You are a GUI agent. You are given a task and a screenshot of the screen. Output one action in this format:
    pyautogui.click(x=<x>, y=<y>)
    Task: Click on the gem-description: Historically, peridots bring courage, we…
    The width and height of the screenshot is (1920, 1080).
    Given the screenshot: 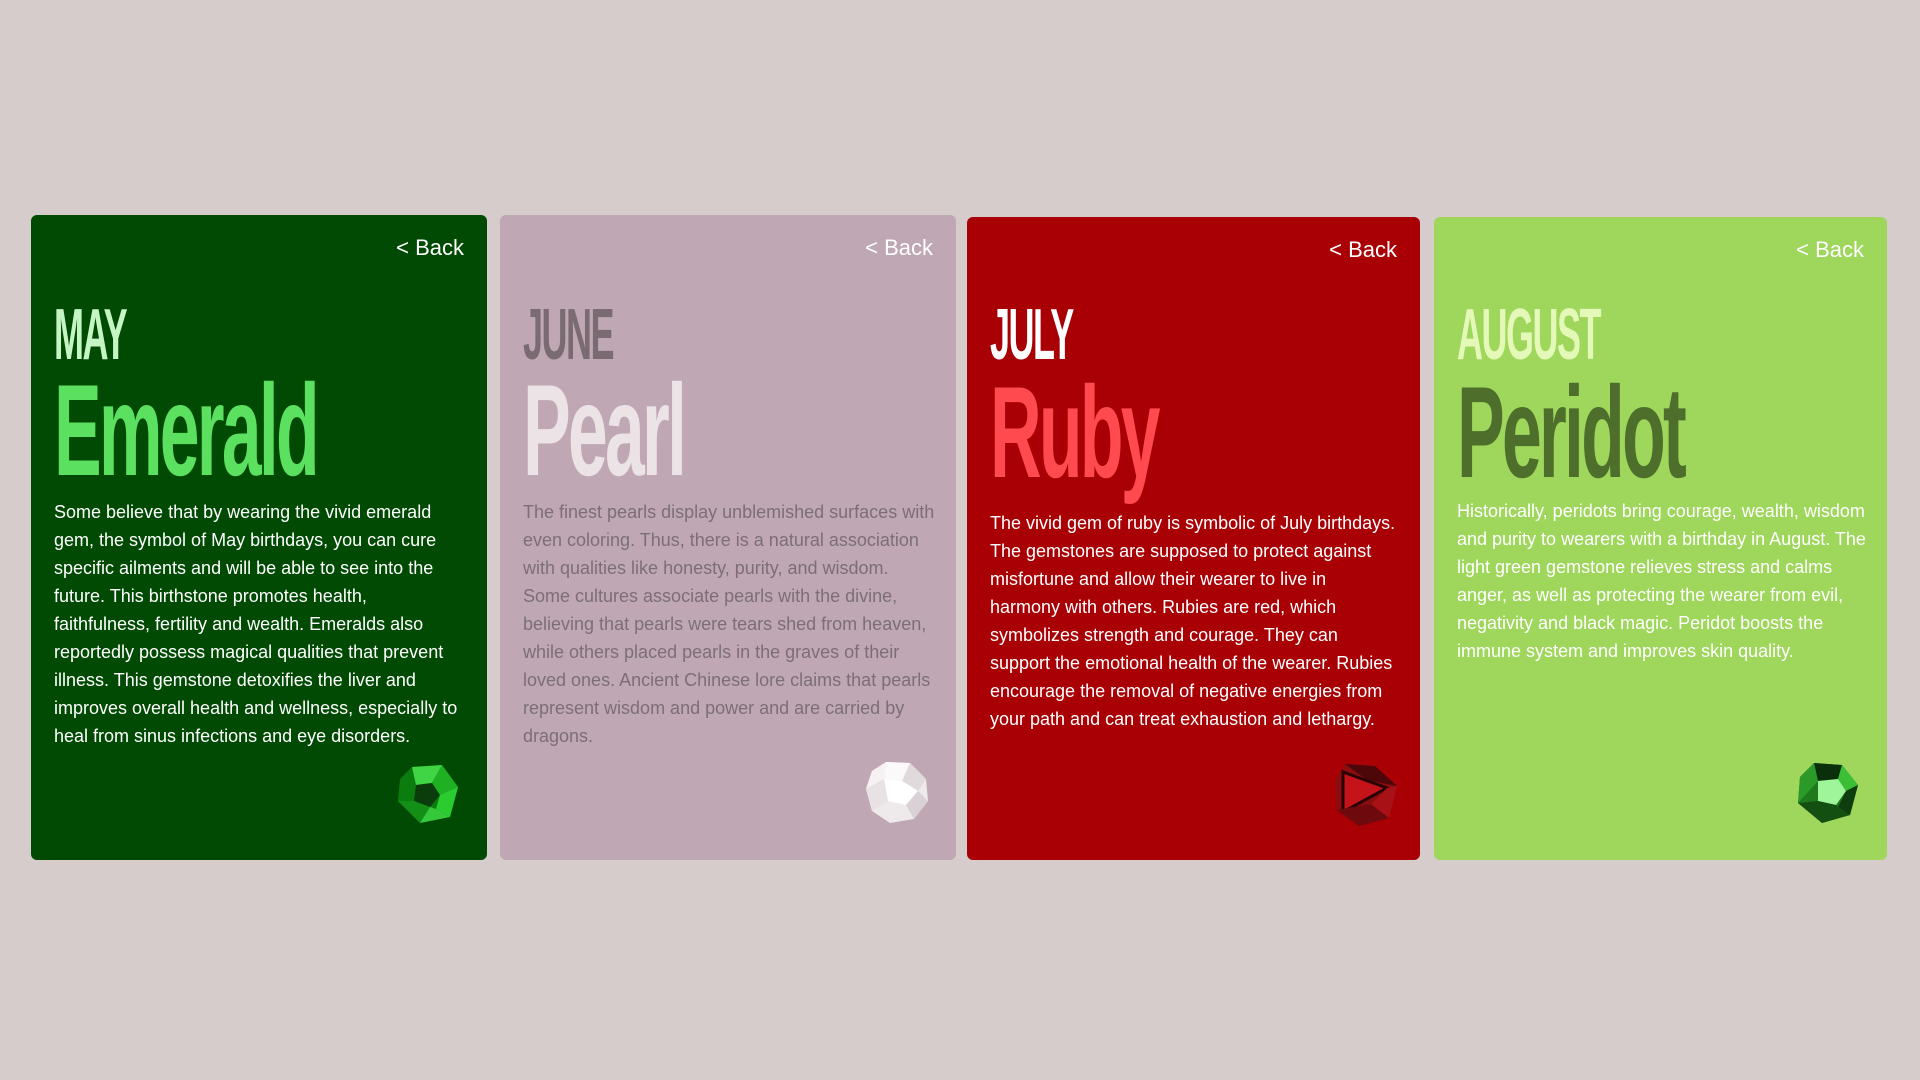 What is the action you would take?
    pyautogui.click(x=1661, y=581)
    